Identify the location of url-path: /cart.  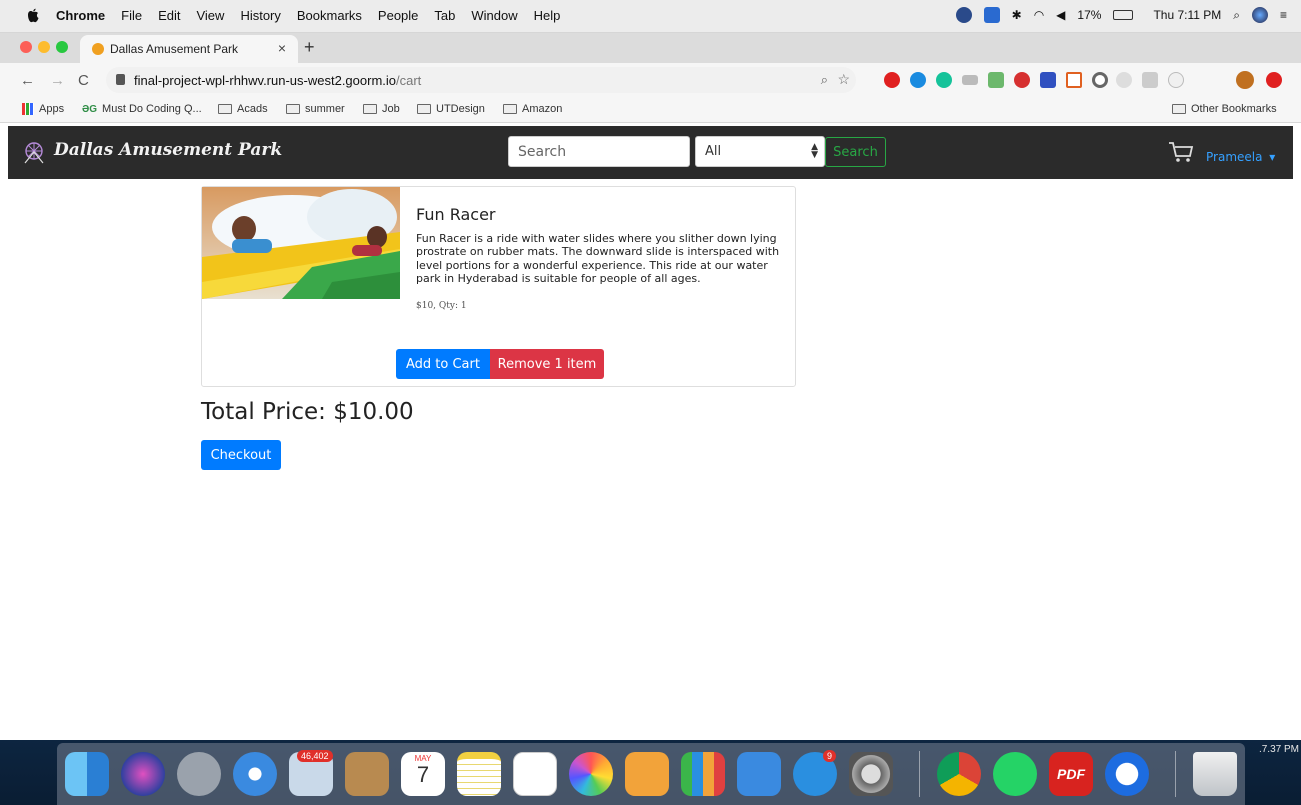
(409, 80).